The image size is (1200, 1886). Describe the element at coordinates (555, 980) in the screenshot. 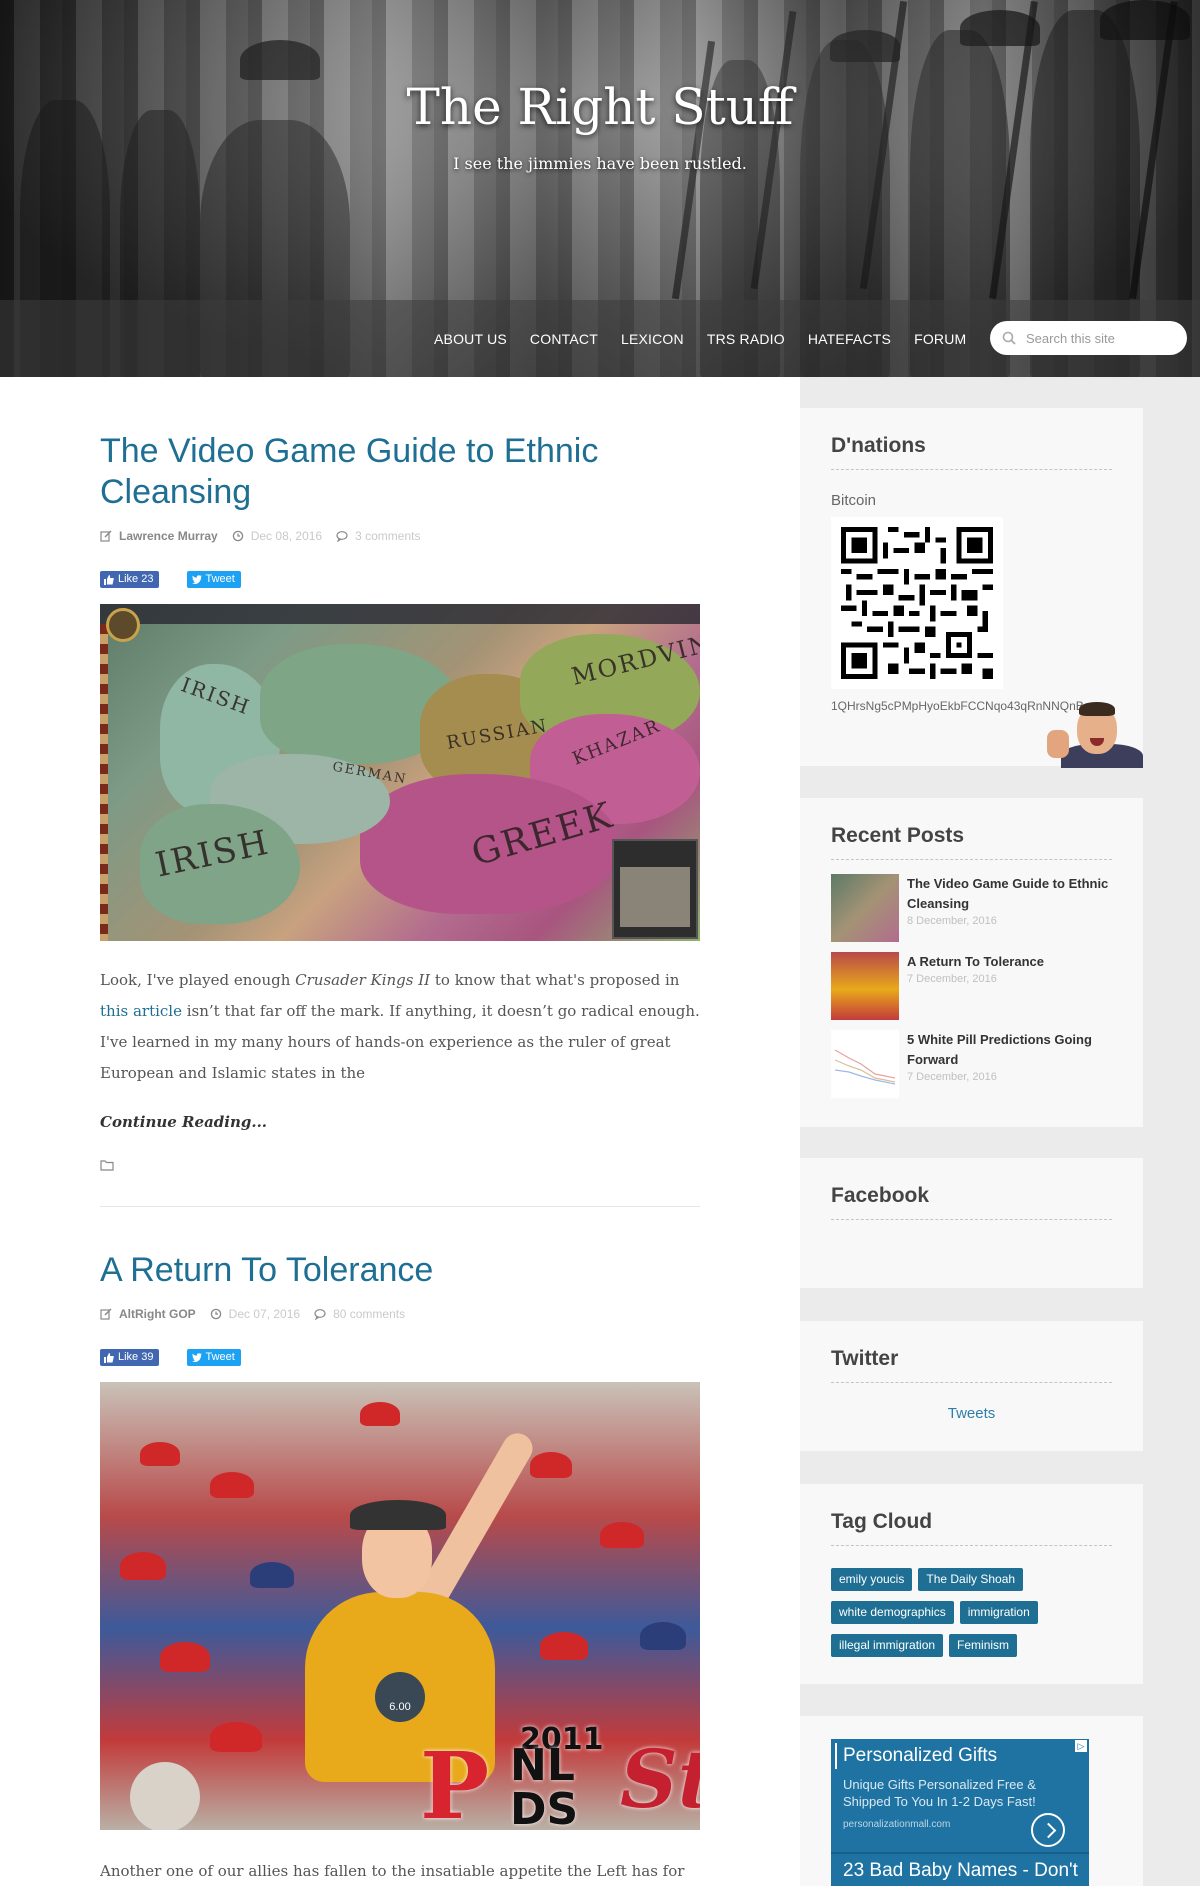

I see `excerpt-text: to know that what's proposed in` at that location.